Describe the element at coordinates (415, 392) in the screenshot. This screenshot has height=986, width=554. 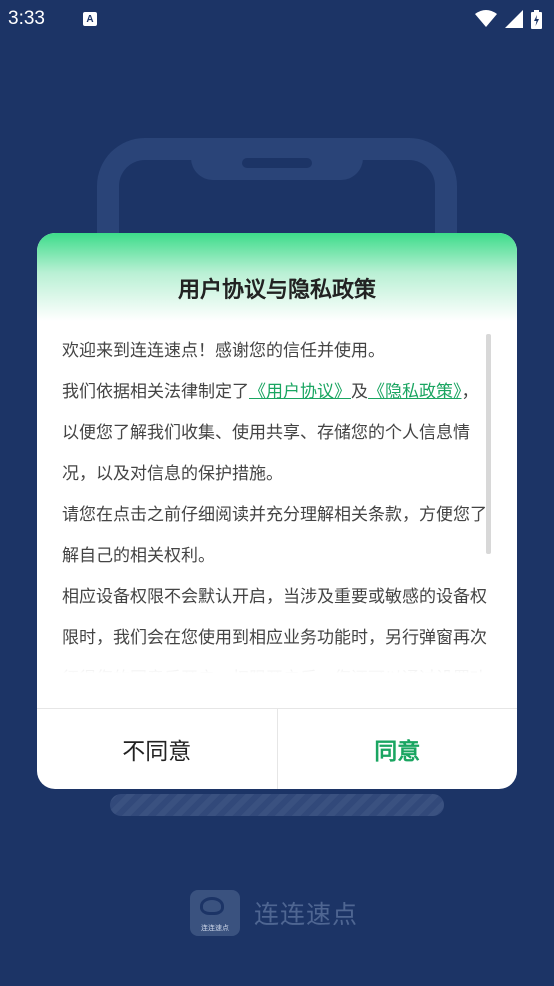
I see `privacy-policy-link: 《隐私政策》` at that location.